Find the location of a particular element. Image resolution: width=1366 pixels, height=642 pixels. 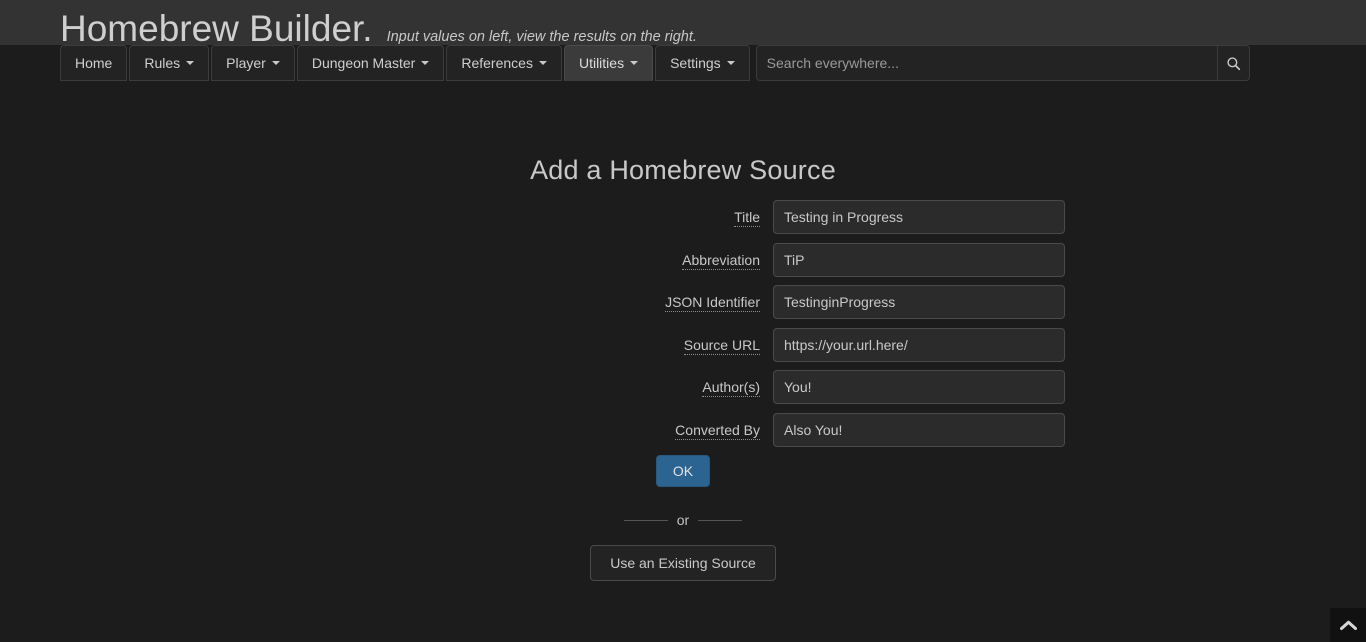

field-label-source-url: Source URL is located at coordinates (537, 345).